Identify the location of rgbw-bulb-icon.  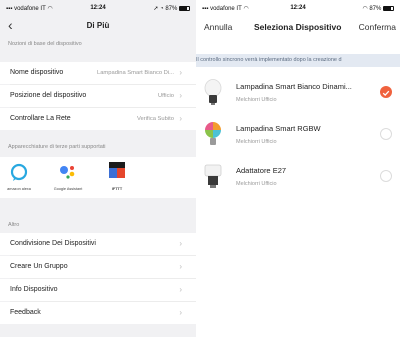
(213, 133).